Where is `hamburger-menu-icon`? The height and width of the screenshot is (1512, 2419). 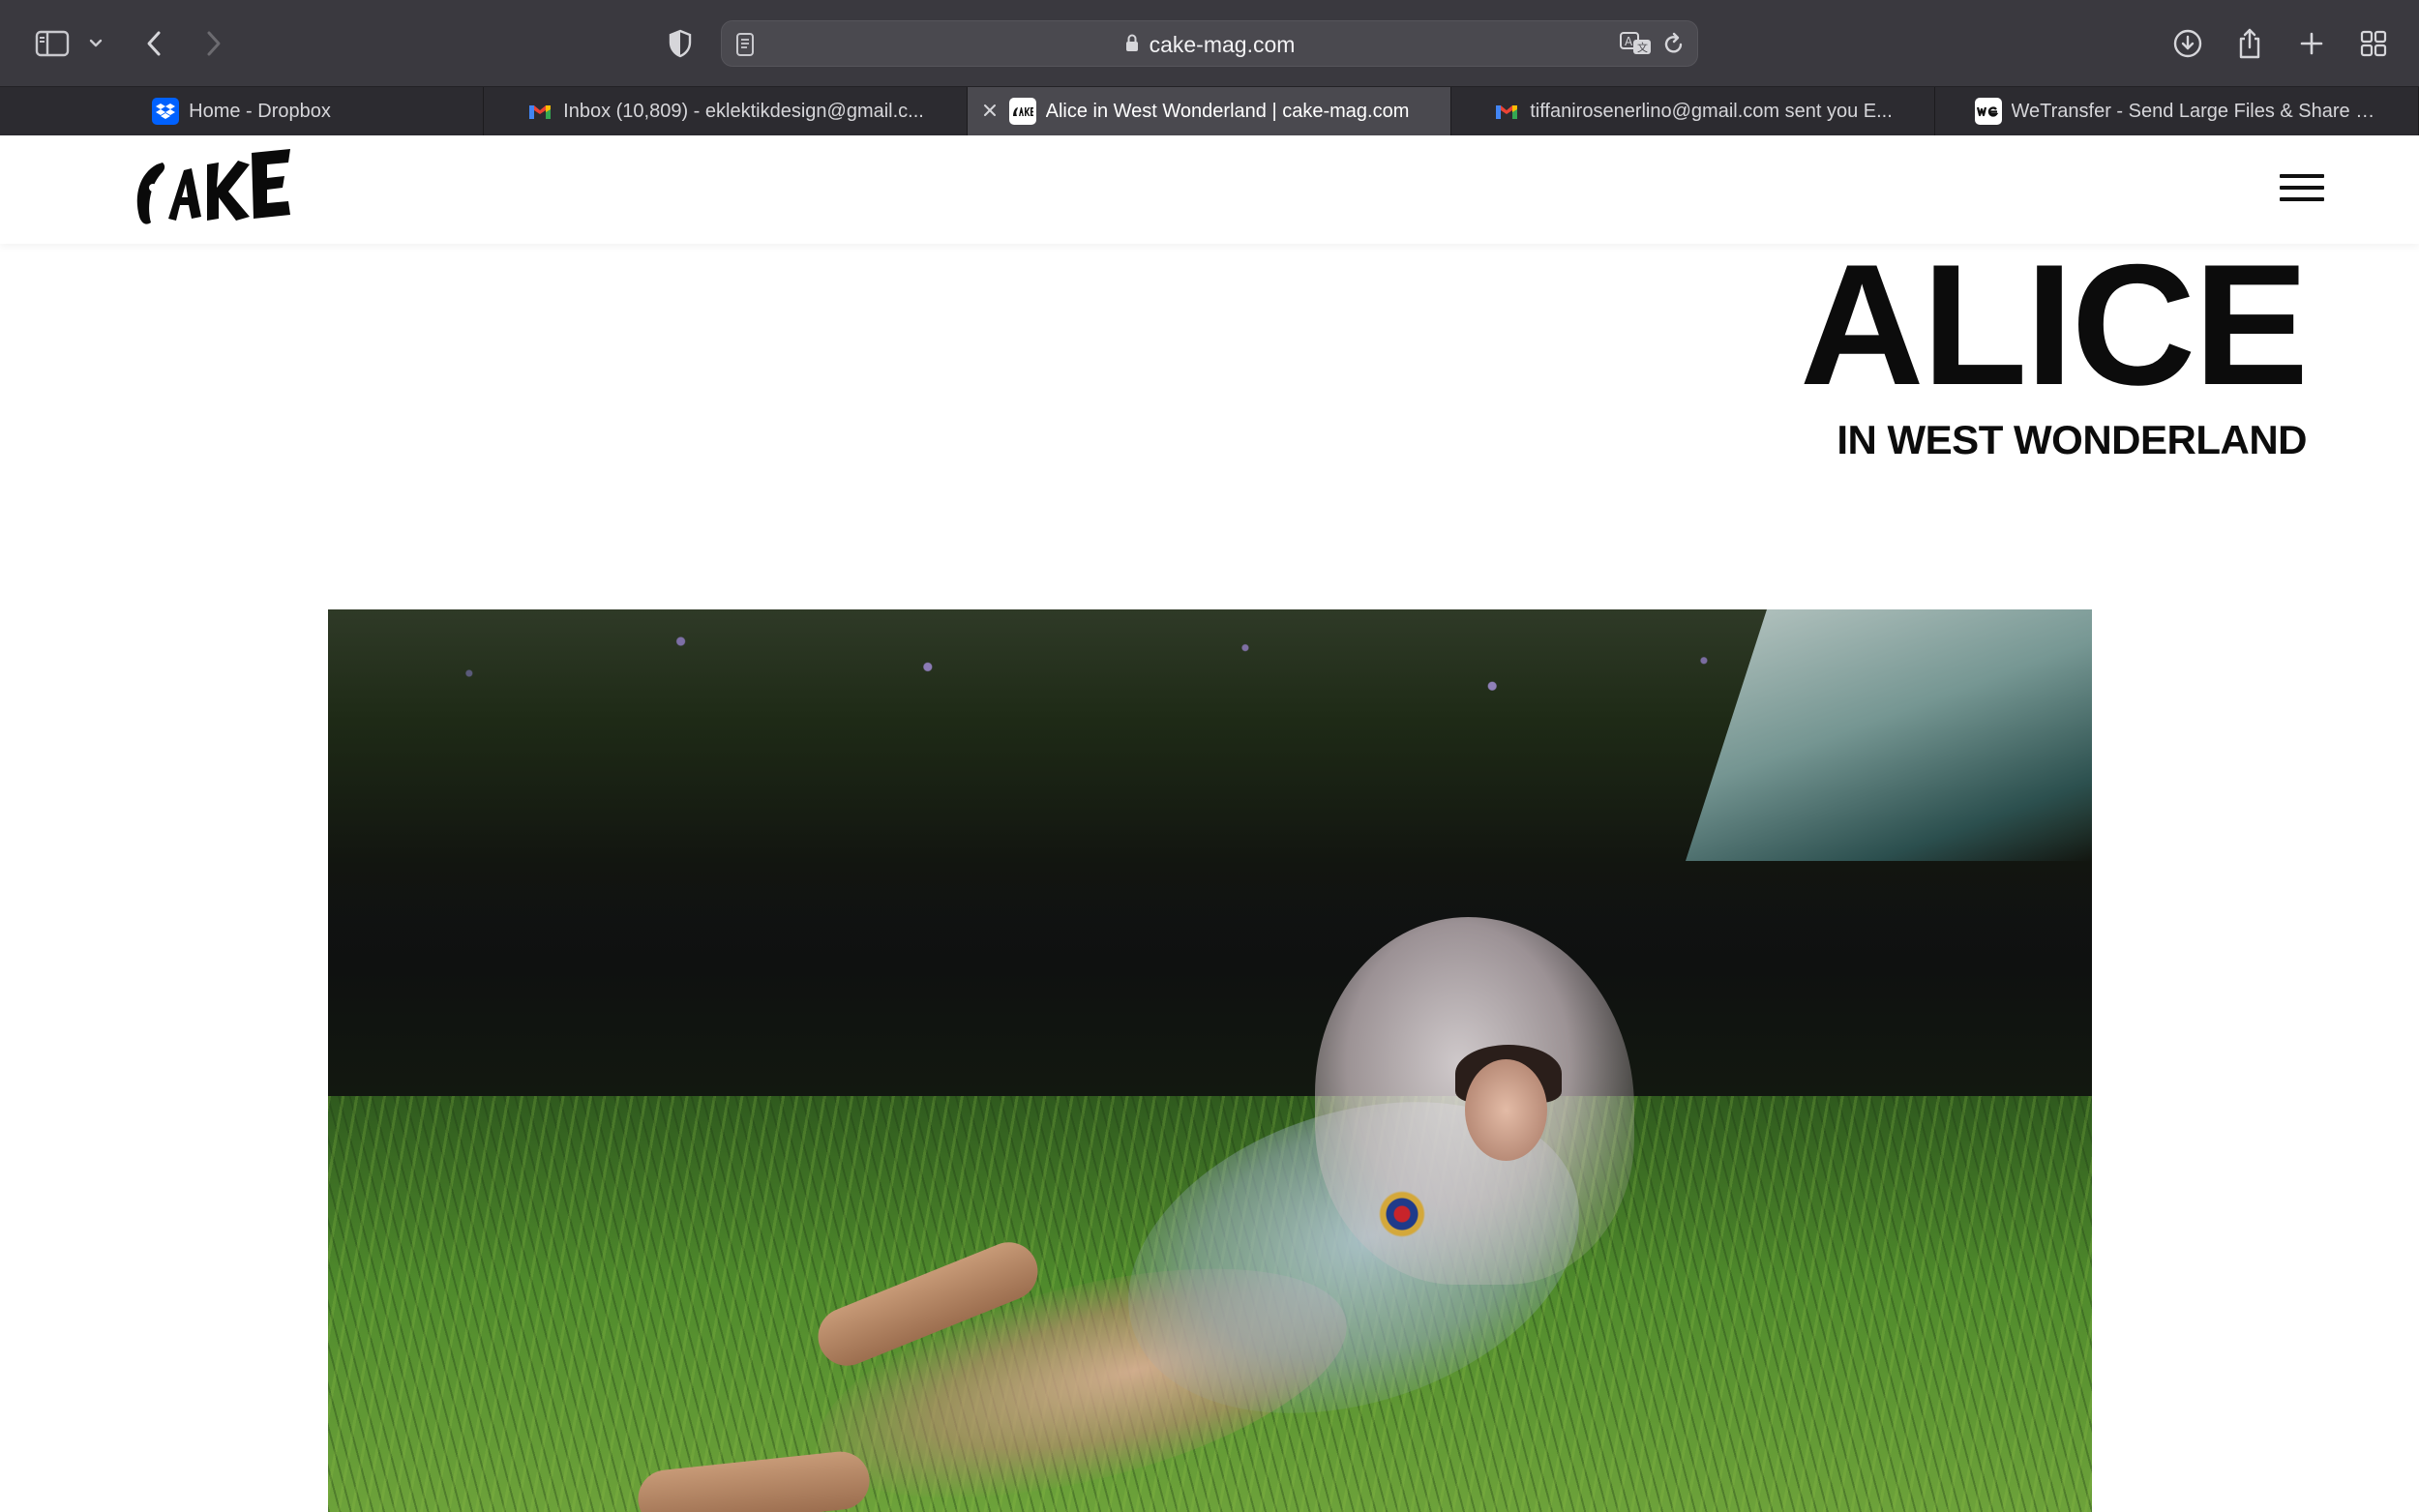
hamburger-menu-icon is located at coordinates (2302, 188).